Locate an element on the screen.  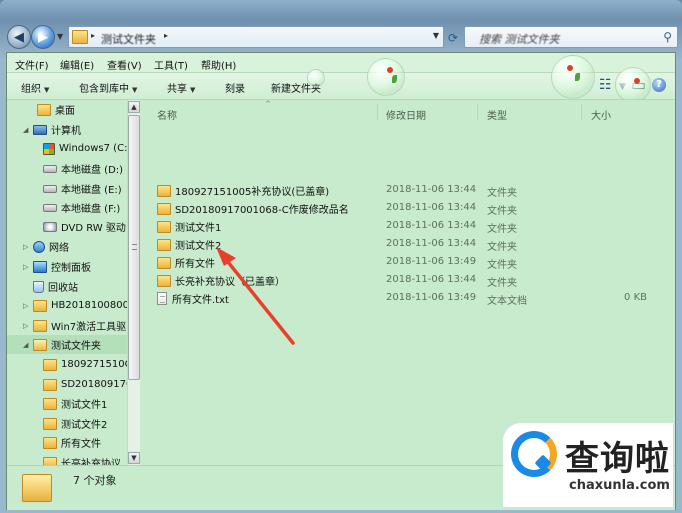
nav-item-subfolder-all: 所有文件 is located at coordinates (67, 442).